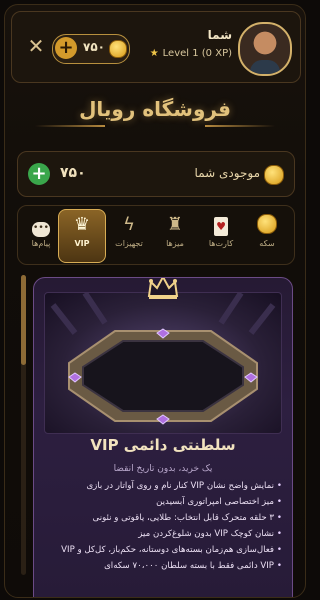  Describe the element at coordinates (23, 320) in the screenshot. I see `scrollbar-thumb` at that location.